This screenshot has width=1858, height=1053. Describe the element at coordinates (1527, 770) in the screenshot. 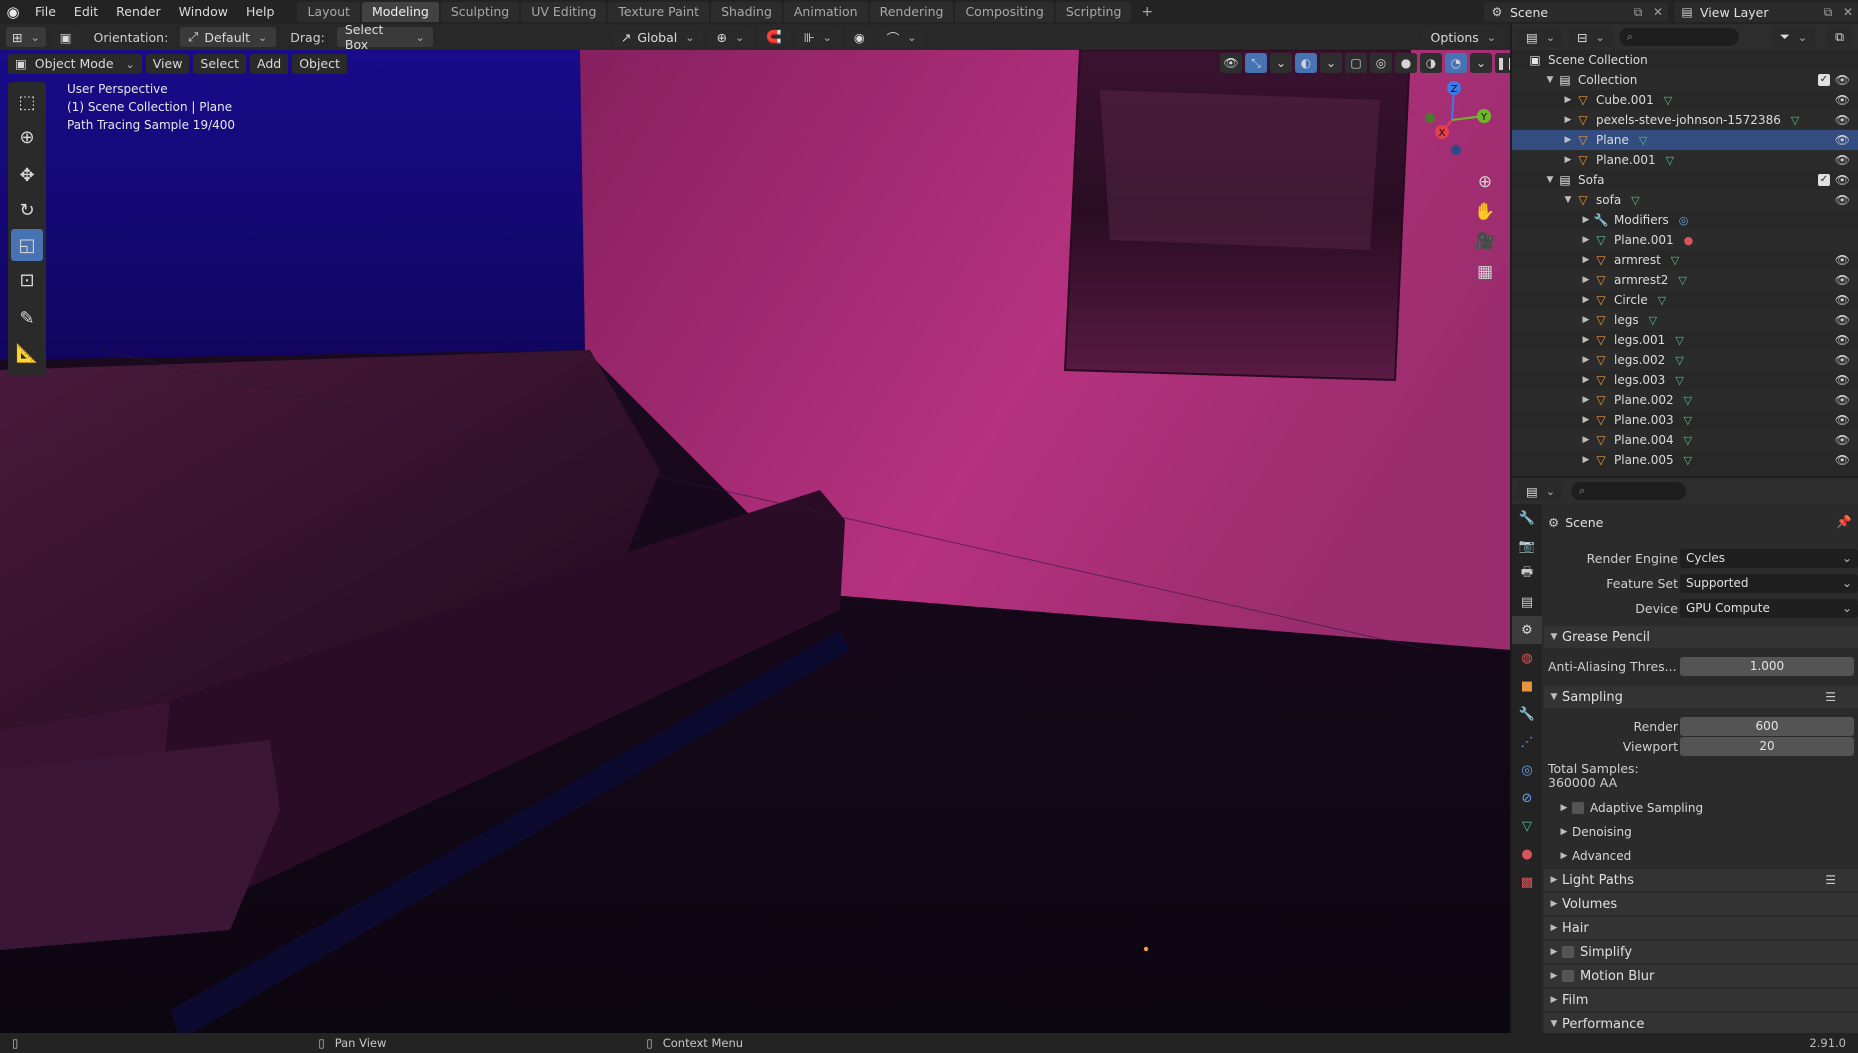

I see `physics-tab-icon: ◎` at that location.